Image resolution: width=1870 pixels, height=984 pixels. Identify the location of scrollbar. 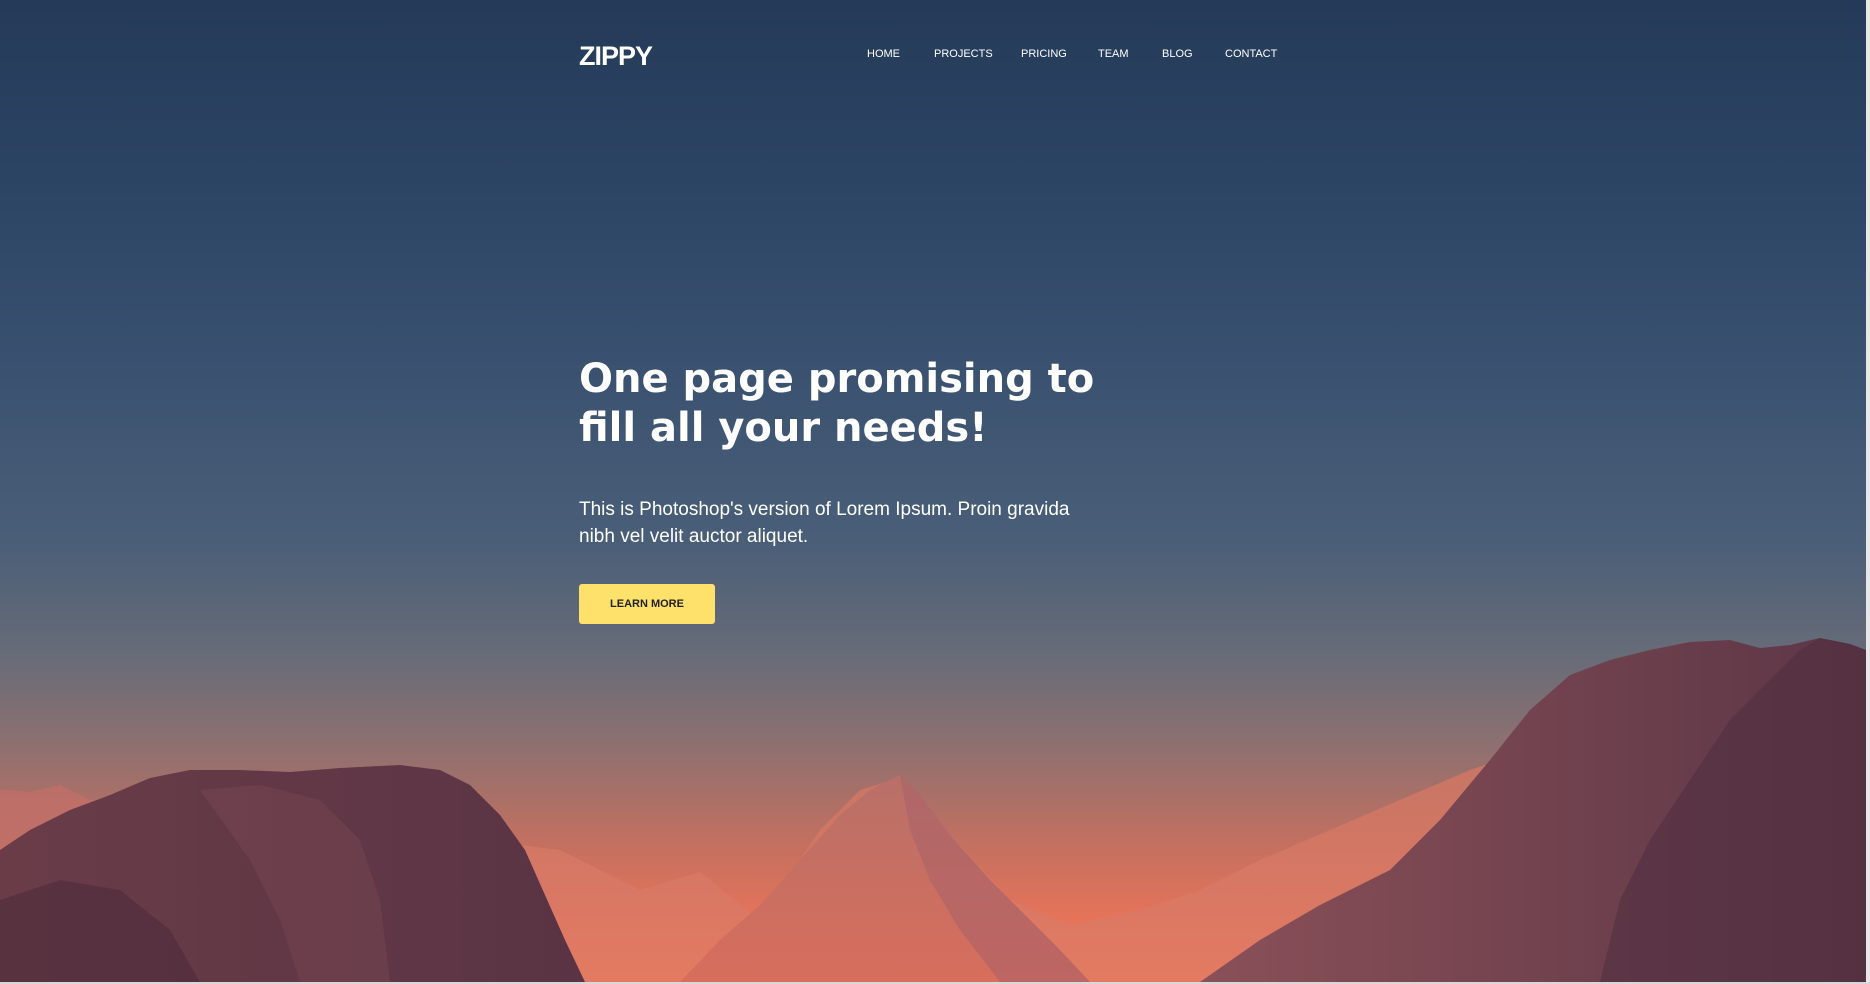
(1868, 491).